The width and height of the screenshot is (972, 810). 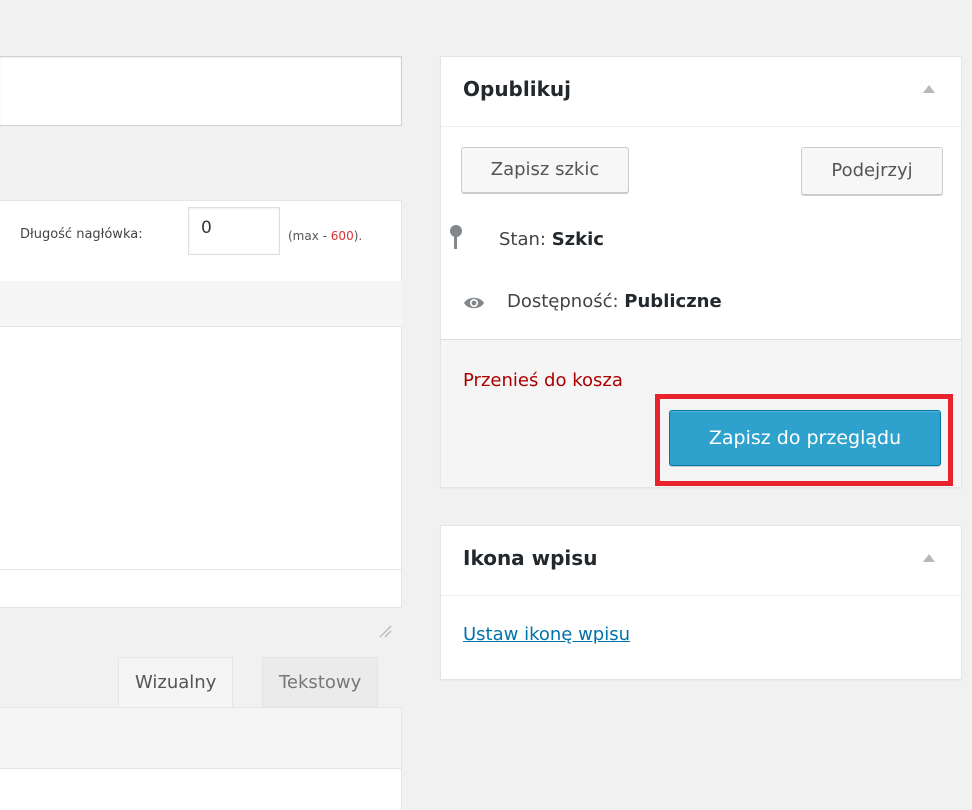 What do you see at coordinates (201, 91) in the screenshot?
I see `post-title-input` at bounding box center [201, 91].